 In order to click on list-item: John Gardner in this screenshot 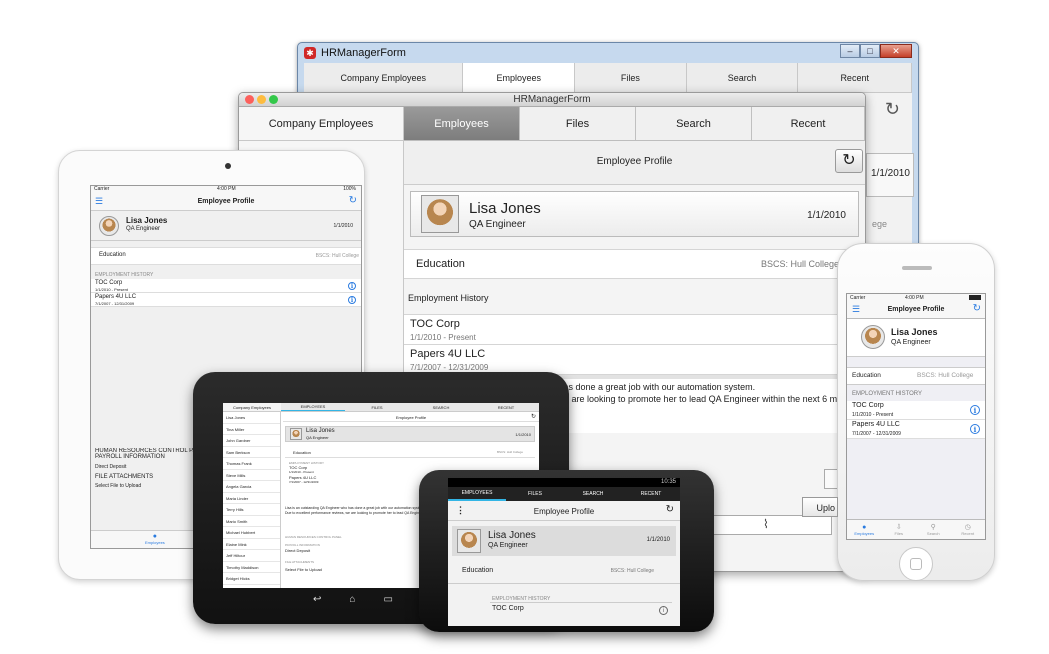, I will do `click(251, 441)`.